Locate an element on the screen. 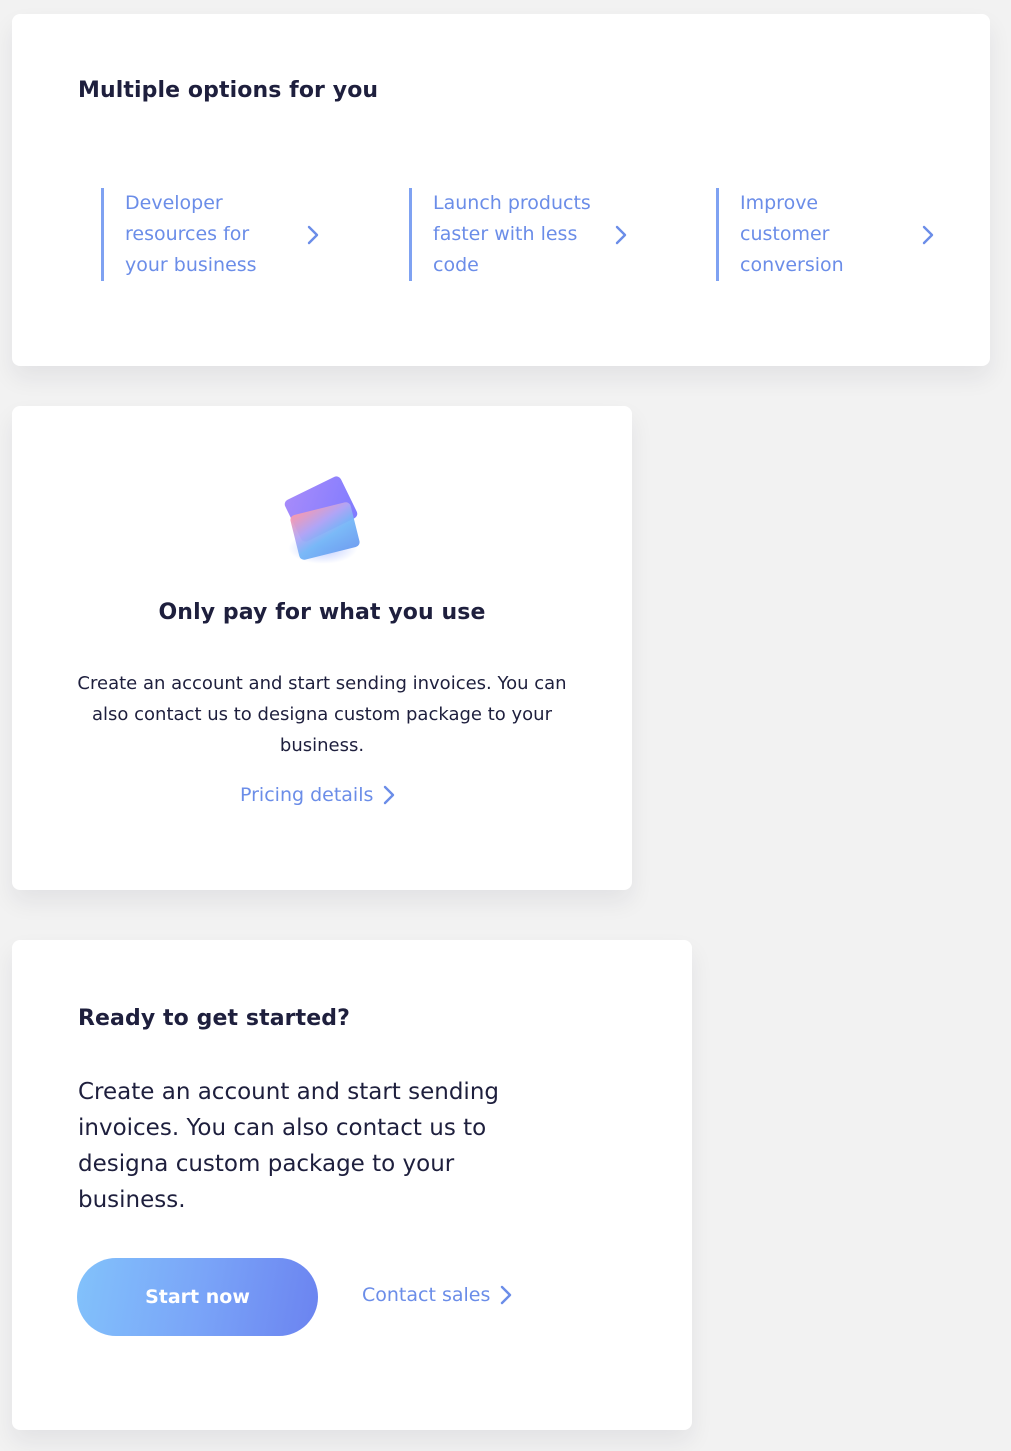 Image resolution: width=1011 pixels, height=1451 pixels. option-improve-conversion: Improve customer conversion is located at coordinates (827, 234).